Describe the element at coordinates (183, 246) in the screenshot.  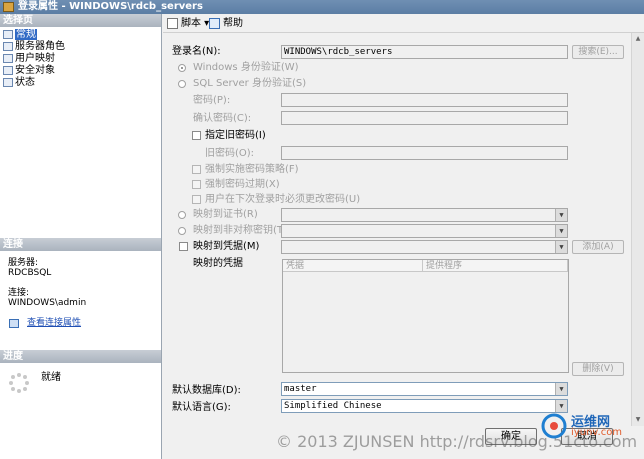
I see `map-credential-checkbox` at that location.